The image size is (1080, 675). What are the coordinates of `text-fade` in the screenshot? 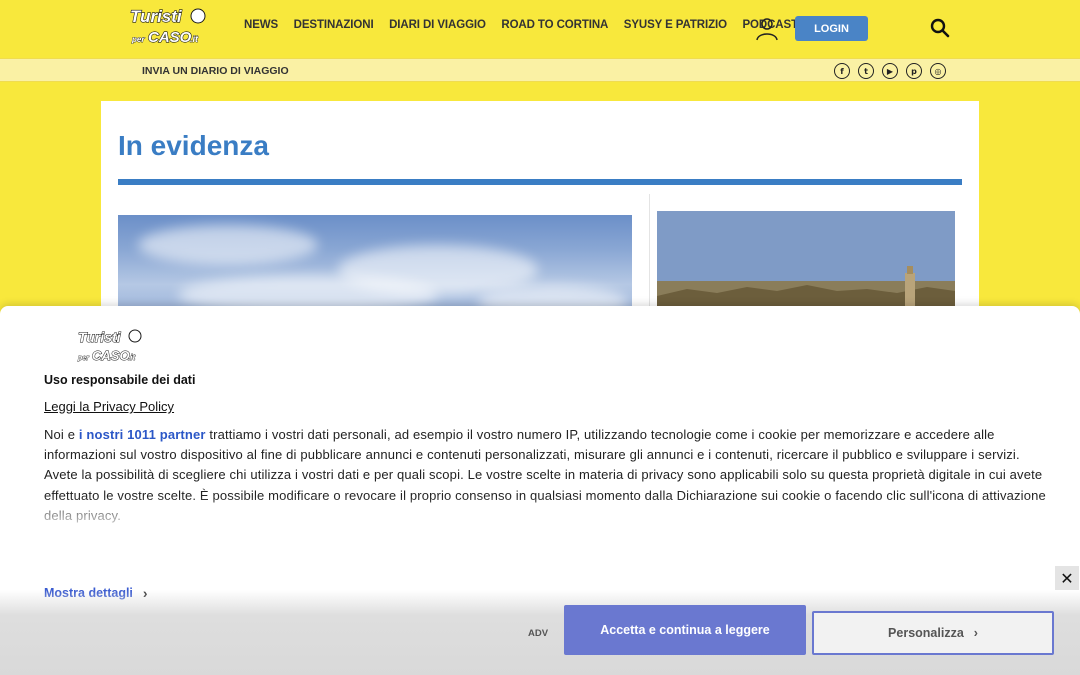 It's located at (540, 541).